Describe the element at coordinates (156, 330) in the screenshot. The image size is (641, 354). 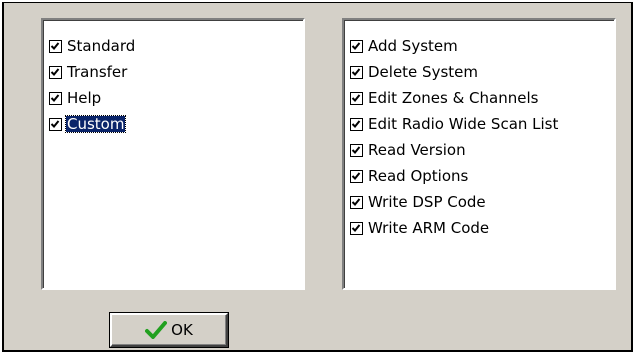
I see `check-icon` at that location.